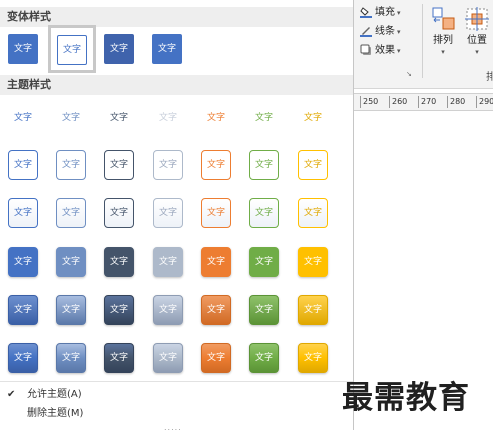 The width and height of the screenshot is (493, 432). Describe the element at coordinates (489, 77) in the screenshot. I see `arrange-group-label: 排` at that location.